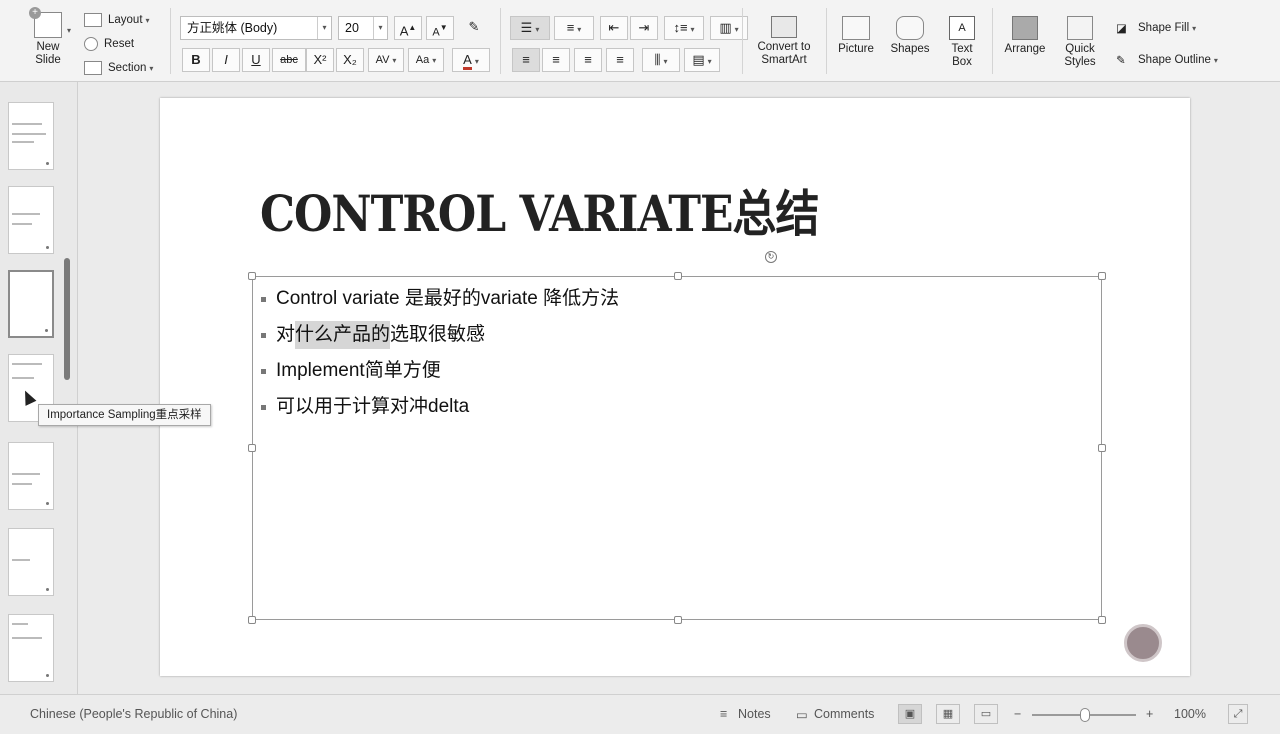 Image resolution: width=1280 pixels, height=734 pixels. I want to click on slide-title: CONTROL VARIATE总结, so click(539, 210).